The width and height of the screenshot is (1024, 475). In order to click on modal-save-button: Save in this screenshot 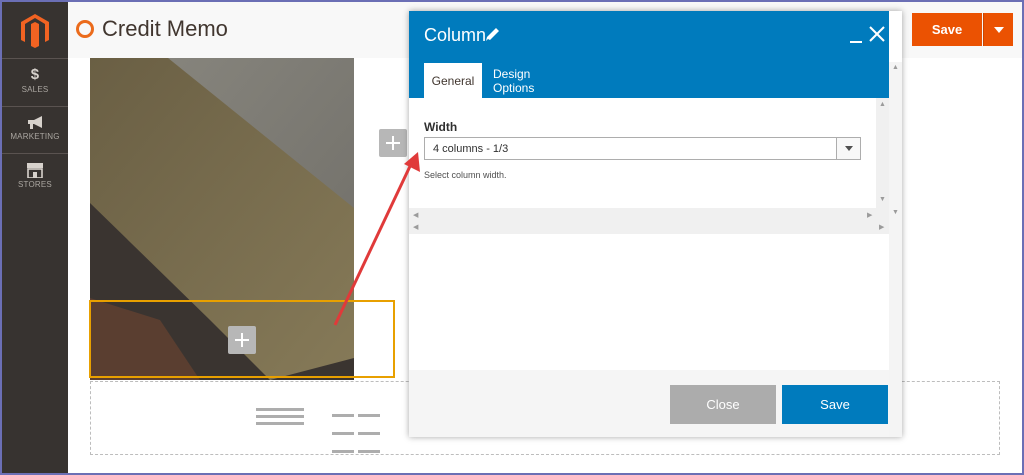, I will do `click(835, 404)`.